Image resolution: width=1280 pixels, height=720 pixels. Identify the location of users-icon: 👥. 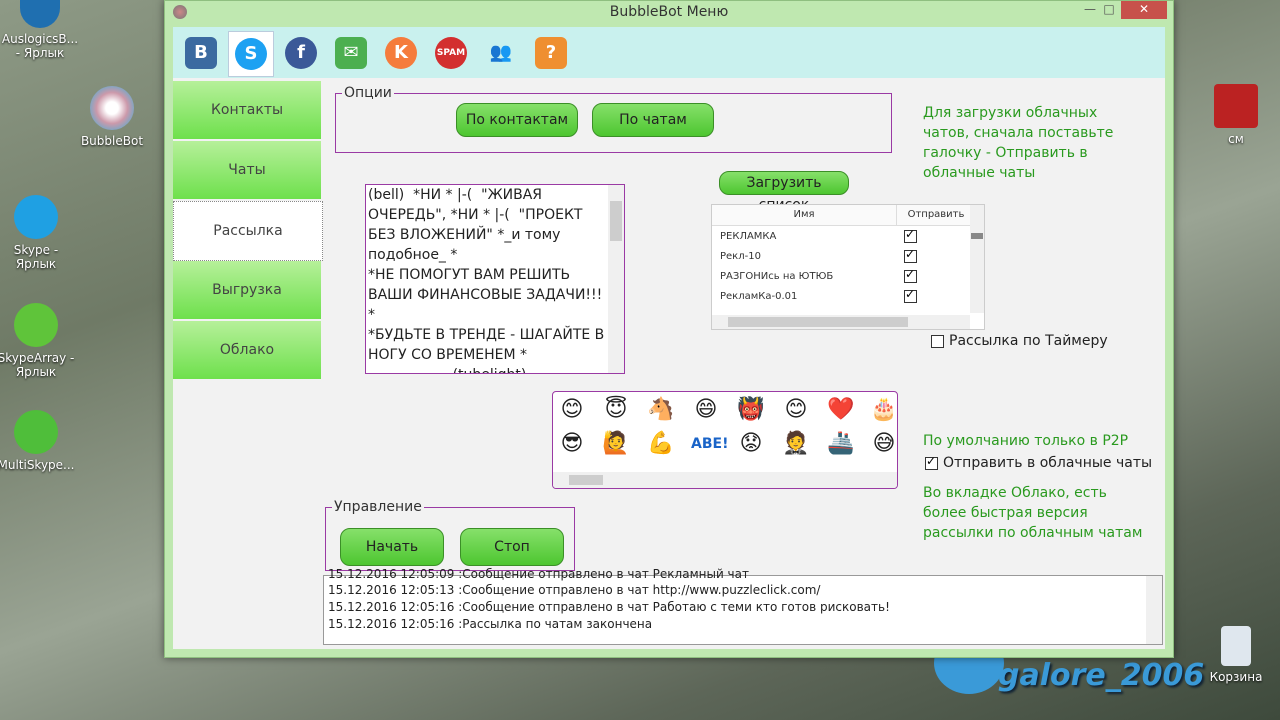
(501, 53).